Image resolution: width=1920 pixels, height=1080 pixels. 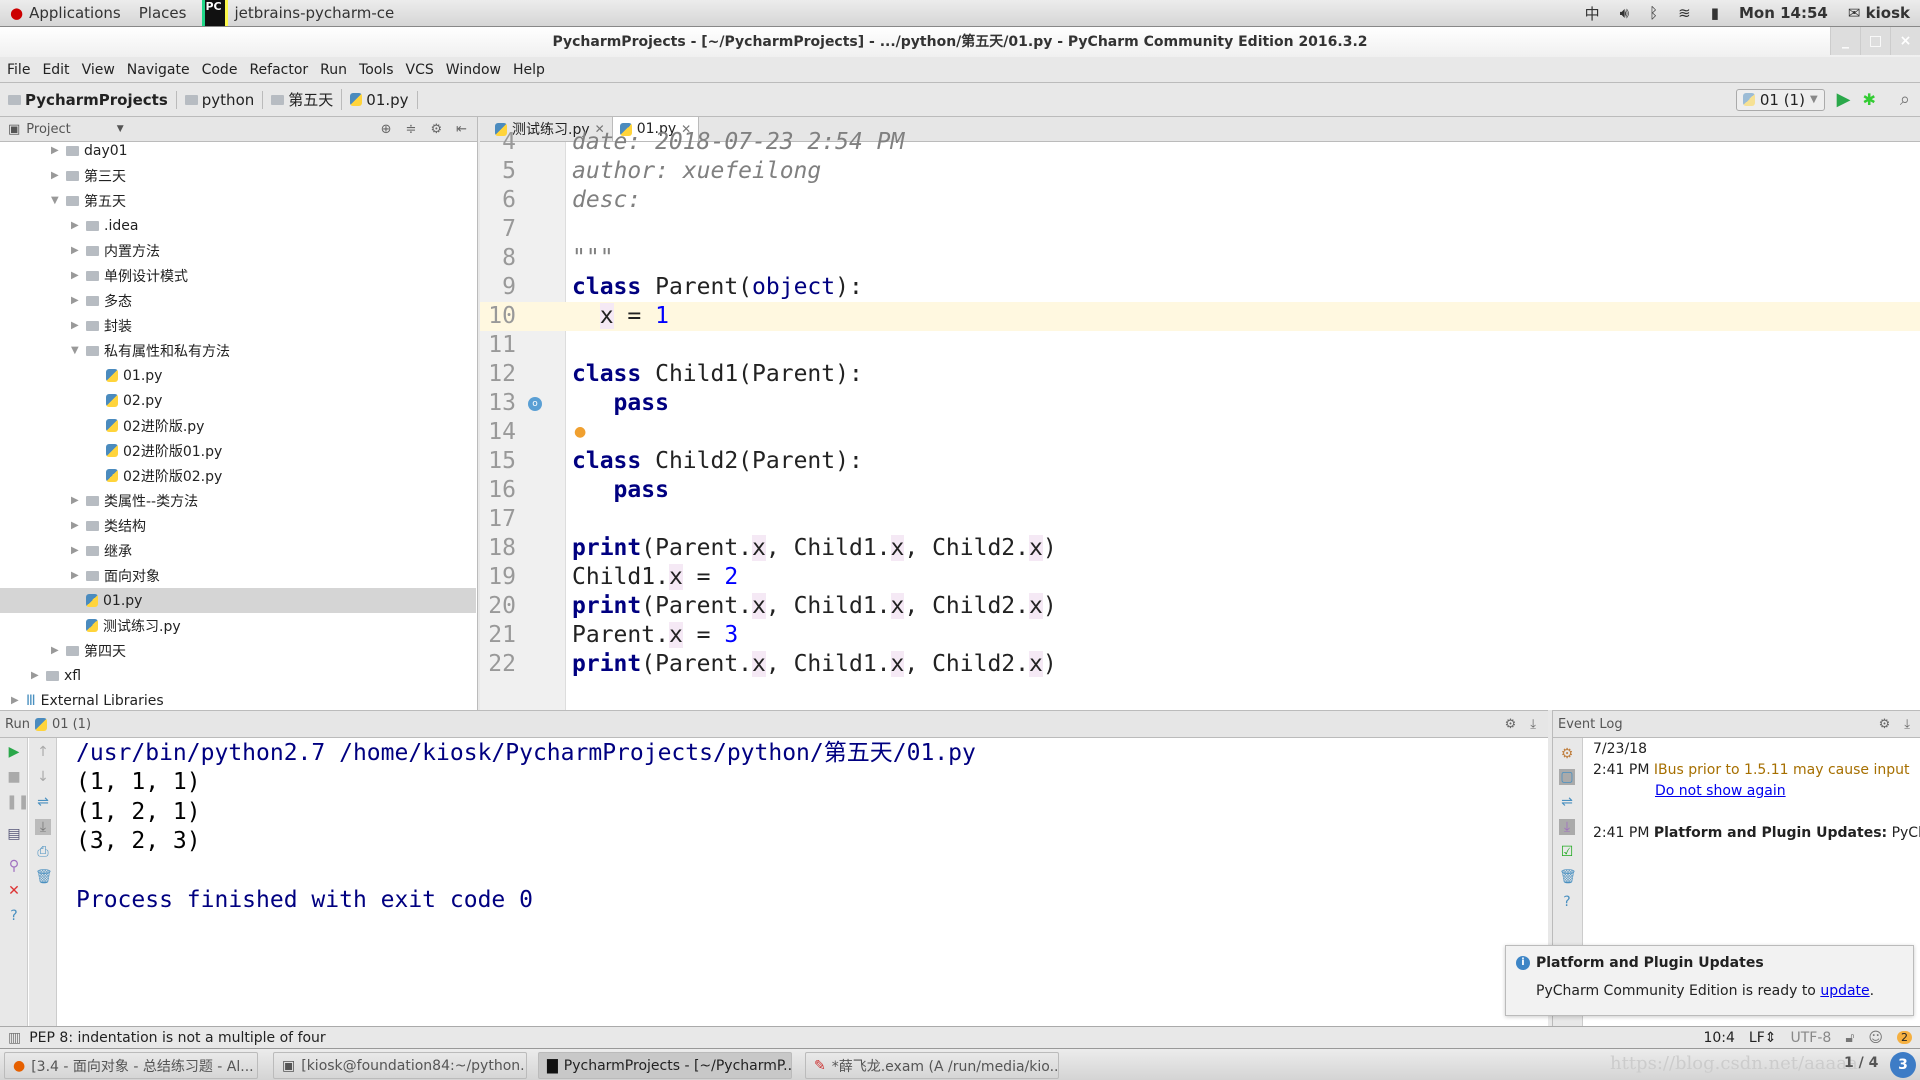 What do you see at coordinates (88, 99) in the screenshot?
I see `breadcrumb-project: PycharmProjects` at bounding box center [88, 99].